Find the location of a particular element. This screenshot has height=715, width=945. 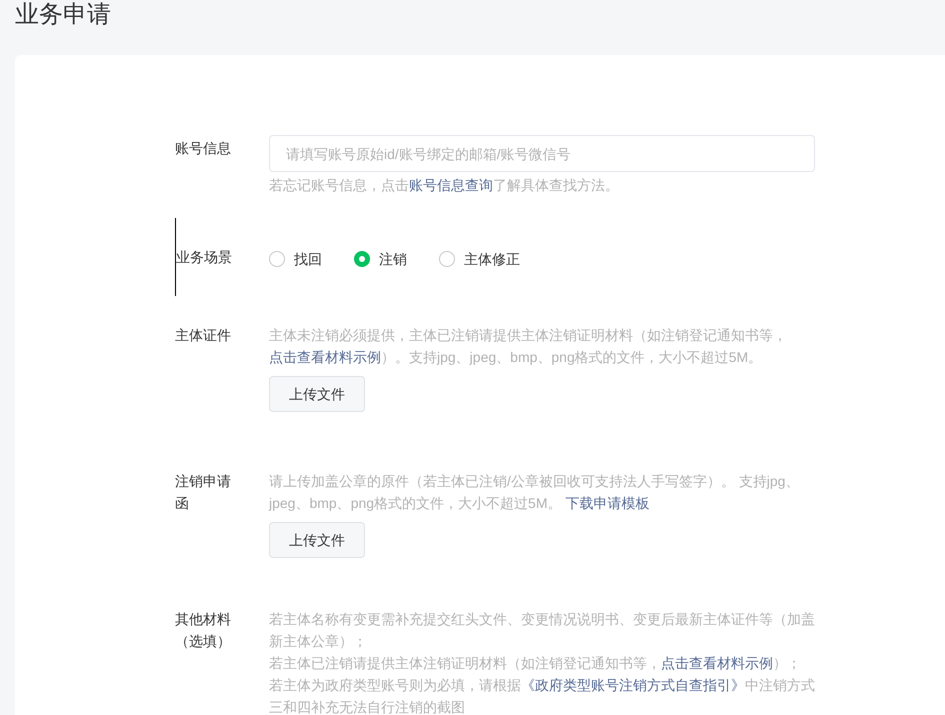

field-label: 其他材料 is located at coordinates (203, 619).